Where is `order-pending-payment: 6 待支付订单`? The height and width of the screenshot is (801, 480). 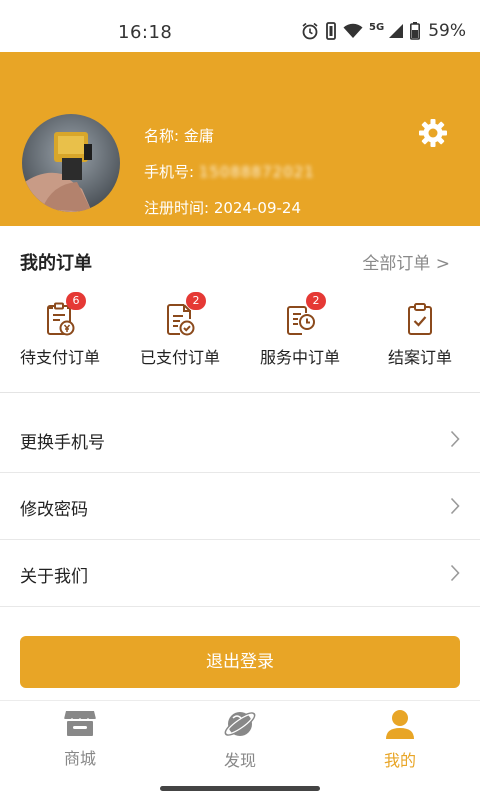
order-pending-payment: 6 待支付订单 is located at coordinates (60, 330).